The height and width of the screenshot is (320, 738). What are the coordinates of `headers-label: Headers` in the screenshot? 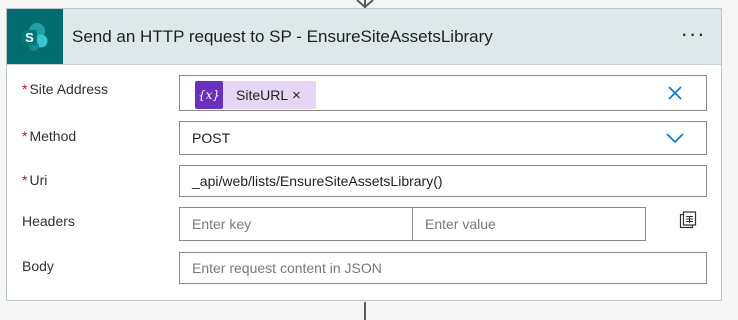 It's located at (48, 221).